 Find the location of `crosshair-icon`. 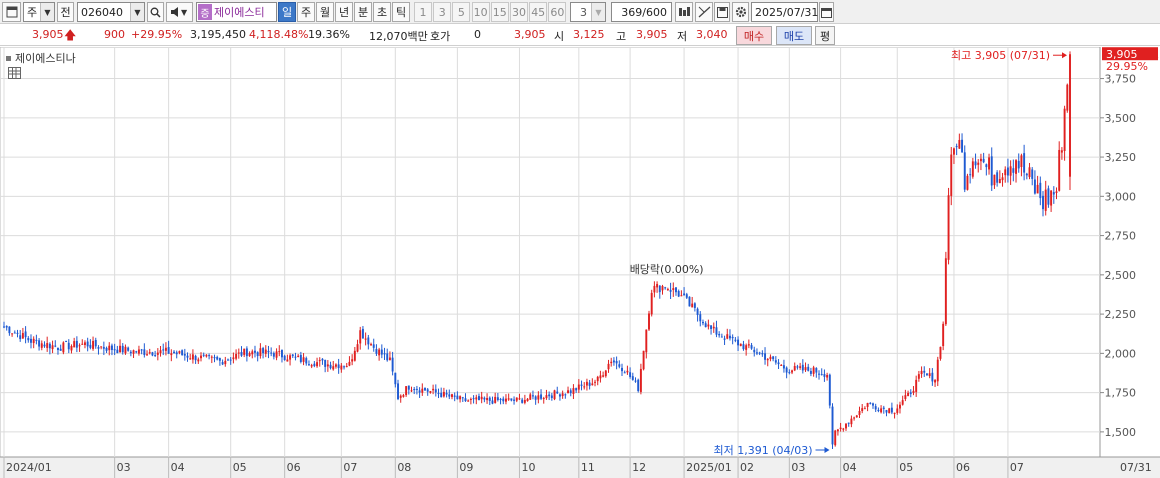

crosshair-icon is located at coordinates (684, 12).